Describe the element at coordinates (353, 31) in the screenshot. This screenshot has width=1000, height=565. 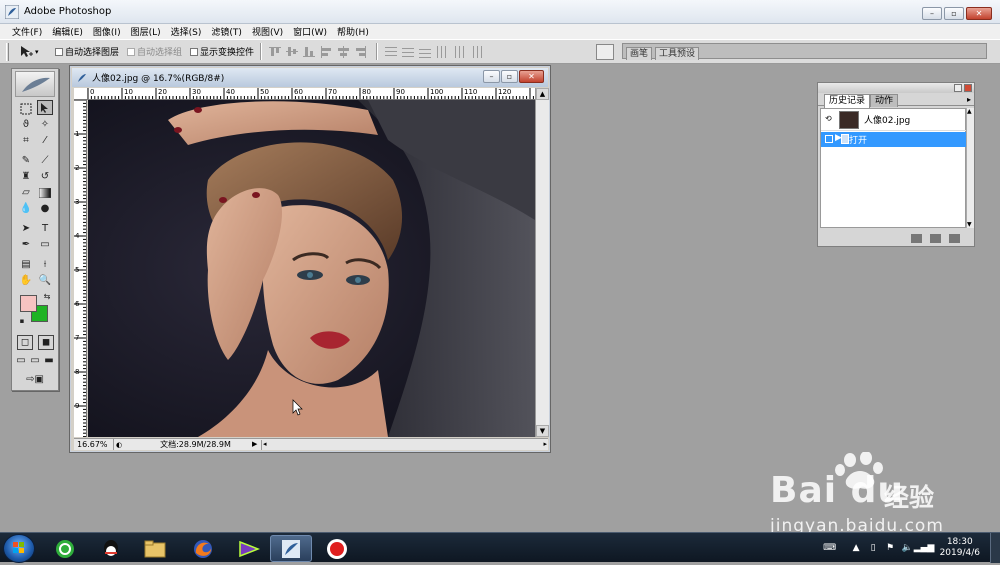
I see `menu-help: 帮助(H)` at that location.